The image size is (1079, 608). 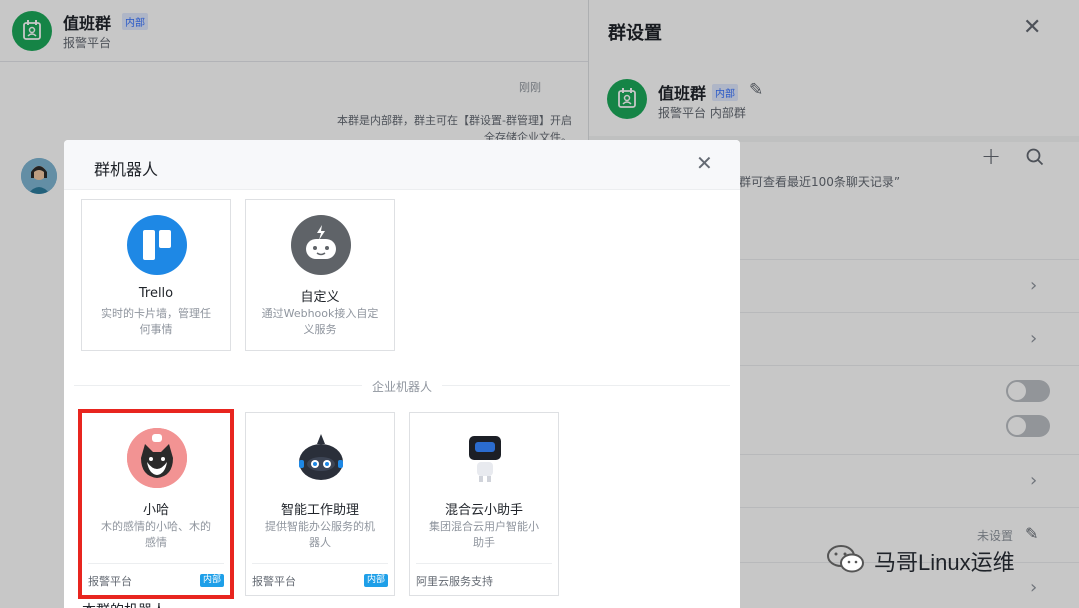 What do you see at coordinates (485, 458) in the screenshot?
I see `cloud-helper-icon` at bounding box center [485, 458].